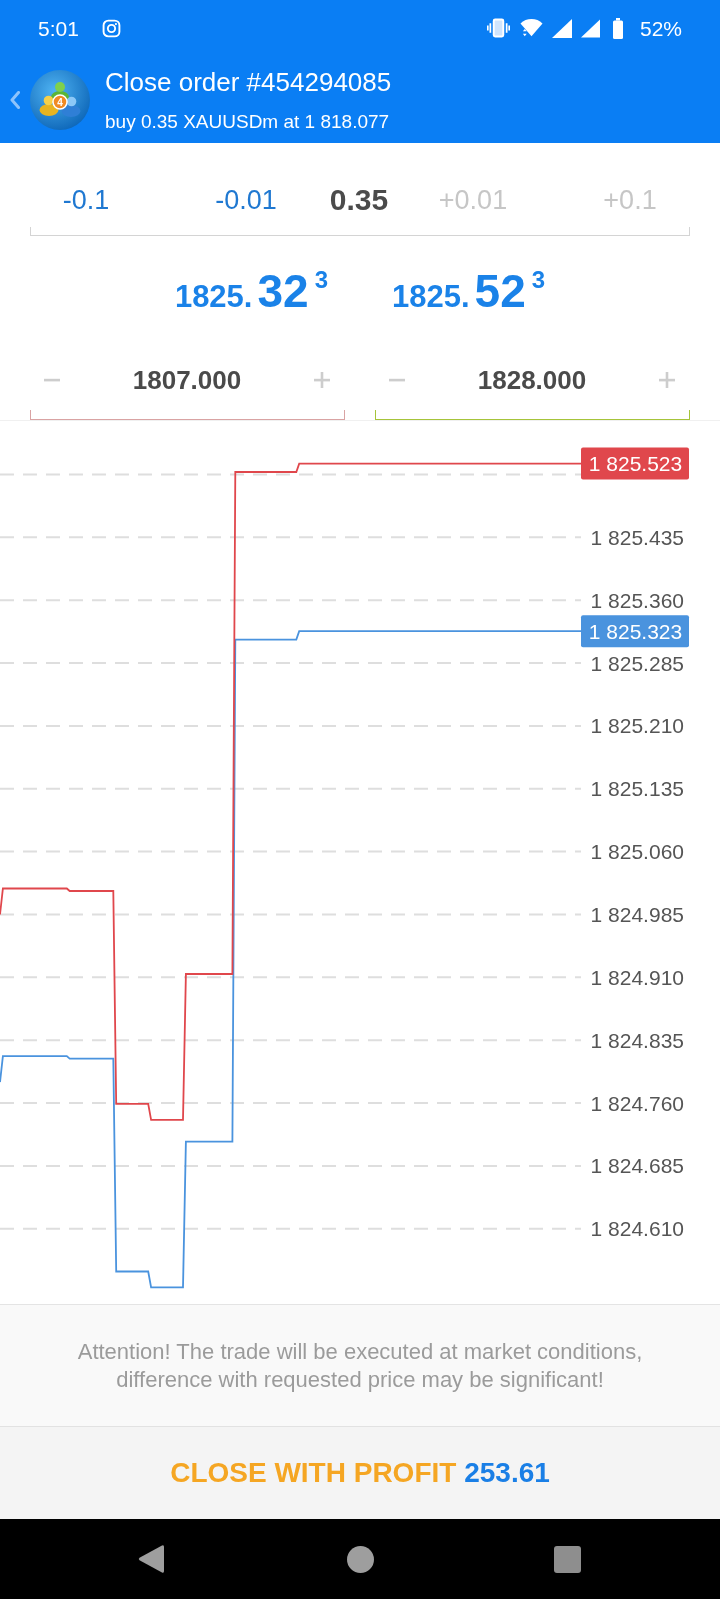 The width and height of the screenshot is (720, 1600). What do you see at coordinates (635, 631) in the screenshot?
I see `price-tag: 1 825.323` at bounding box center [635, 631].